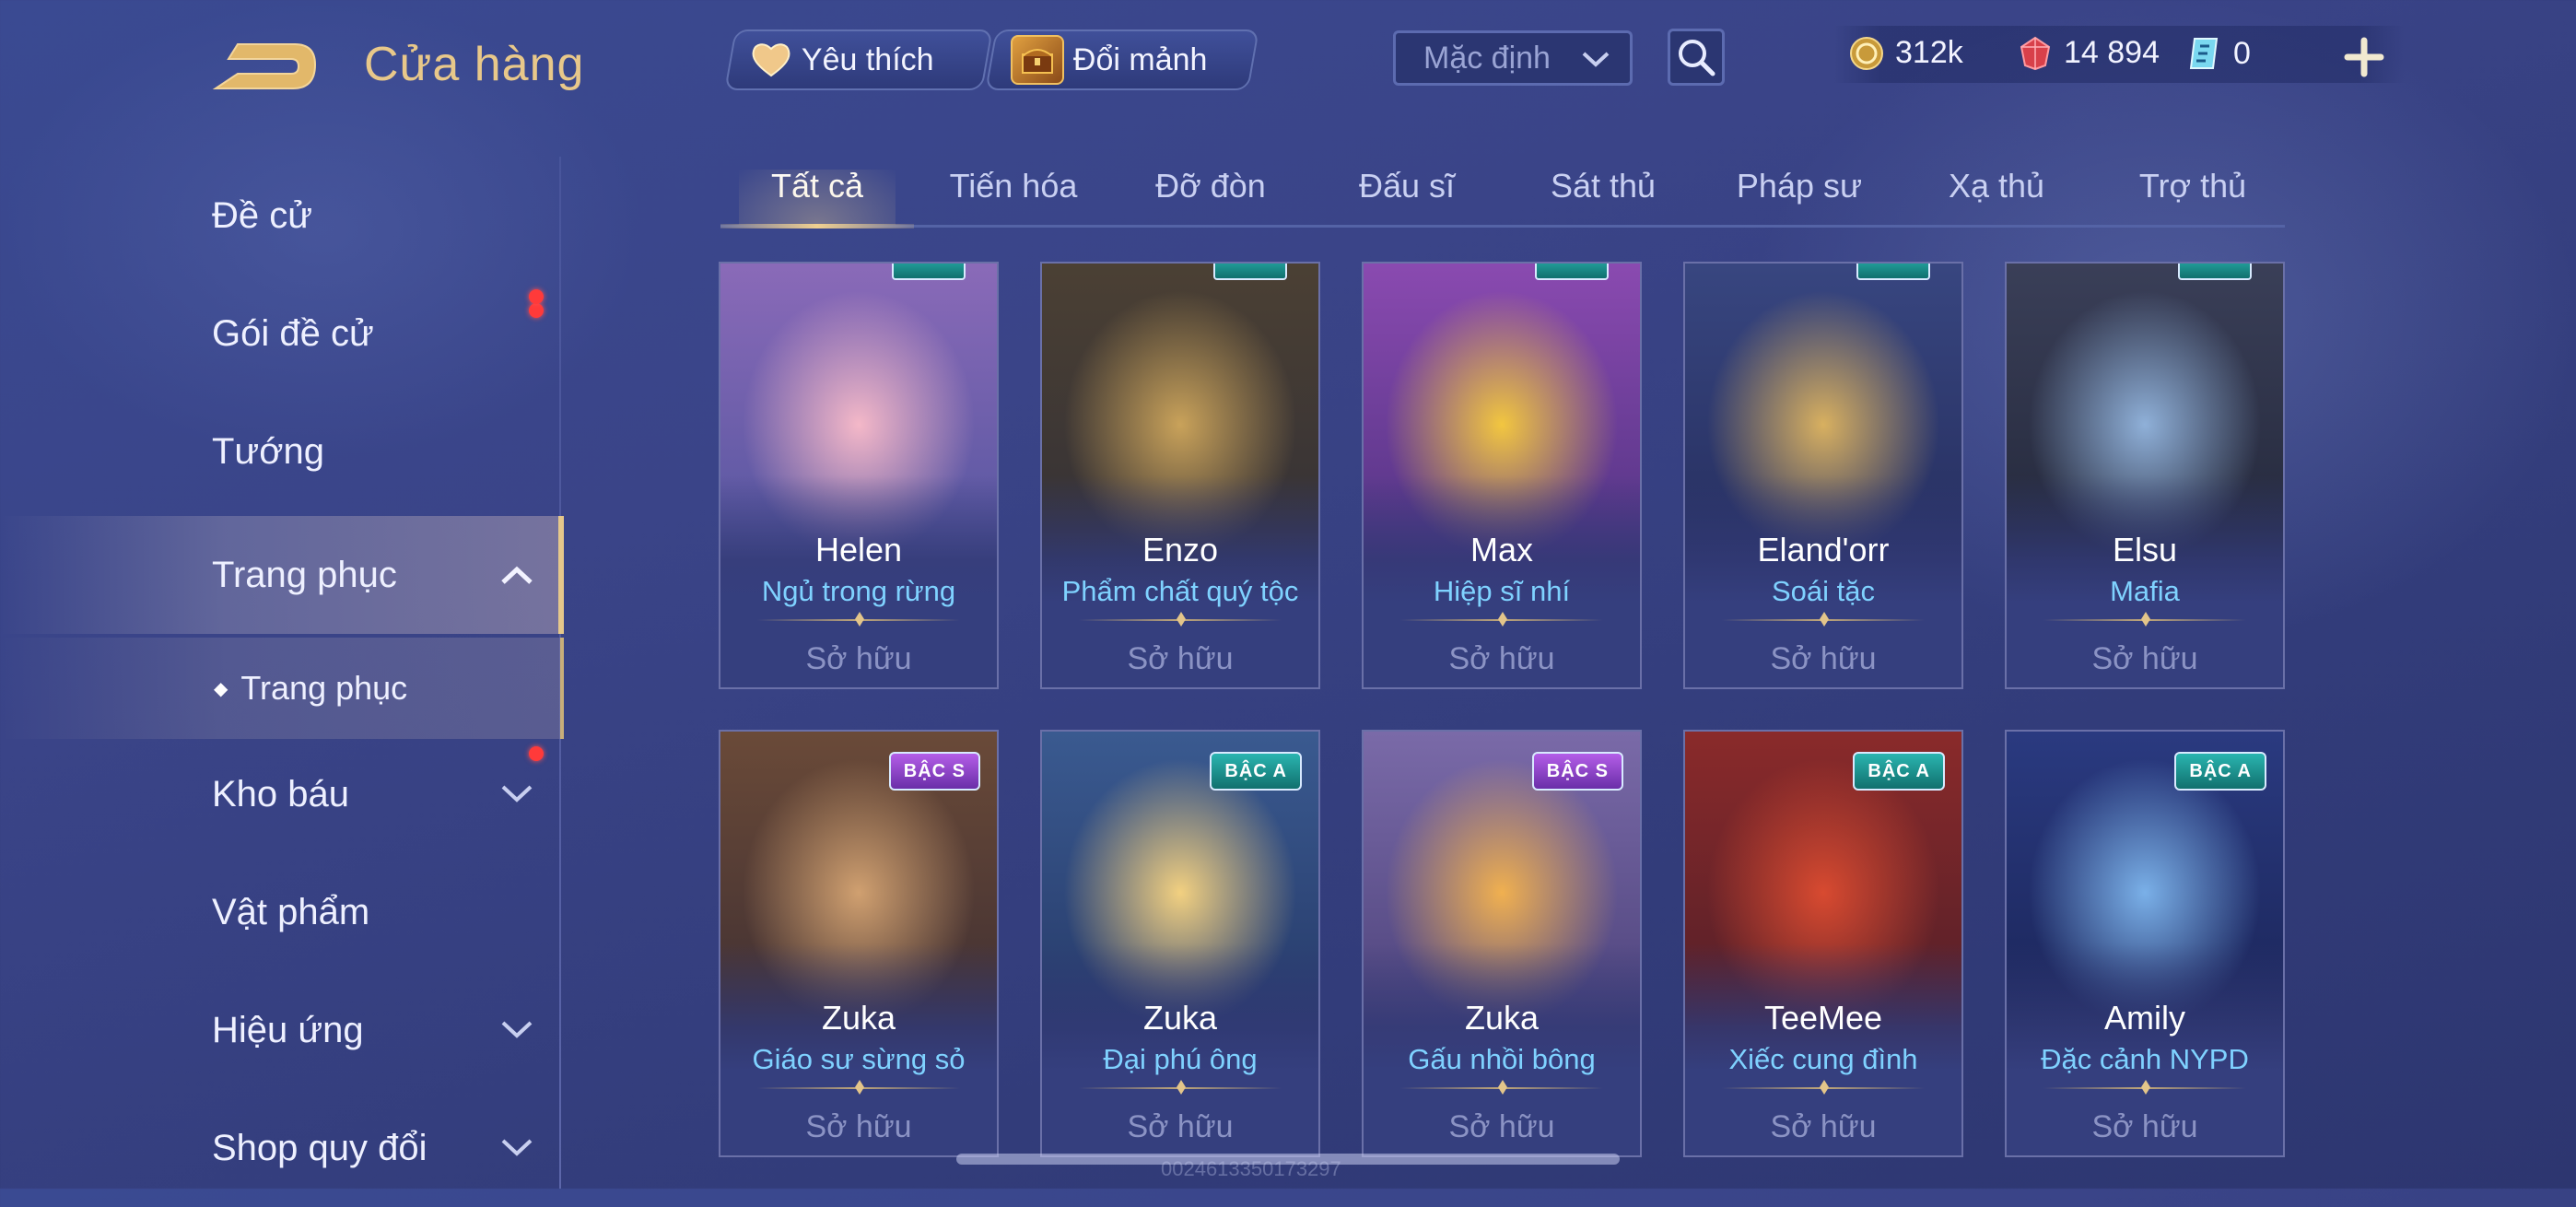  Describe the element at coordinates (475, 64) in the screenshot. I see `page-title: Cửa hàng` at that location.